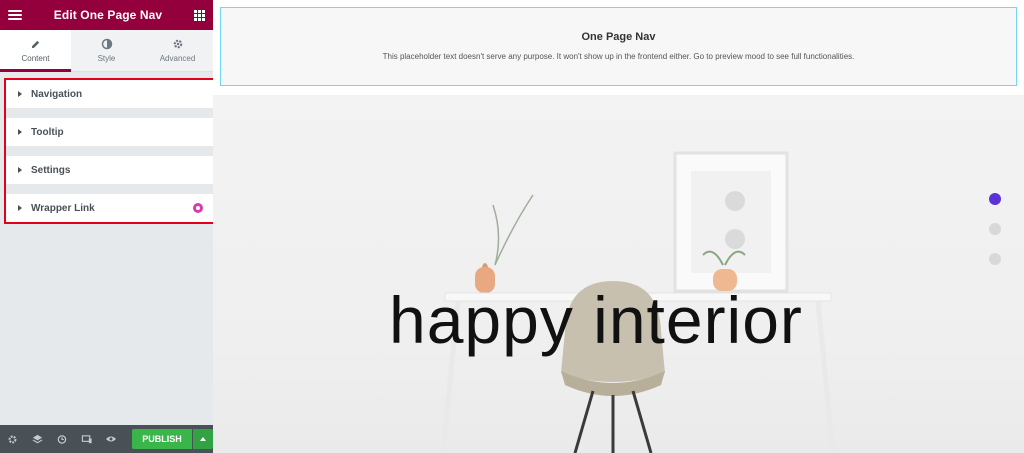 The width and height of the screenshot is (1024, 453). Describe the element at coordinates (596, 320) in the screenshot. I see `hero-headline: happy interior` at that location.